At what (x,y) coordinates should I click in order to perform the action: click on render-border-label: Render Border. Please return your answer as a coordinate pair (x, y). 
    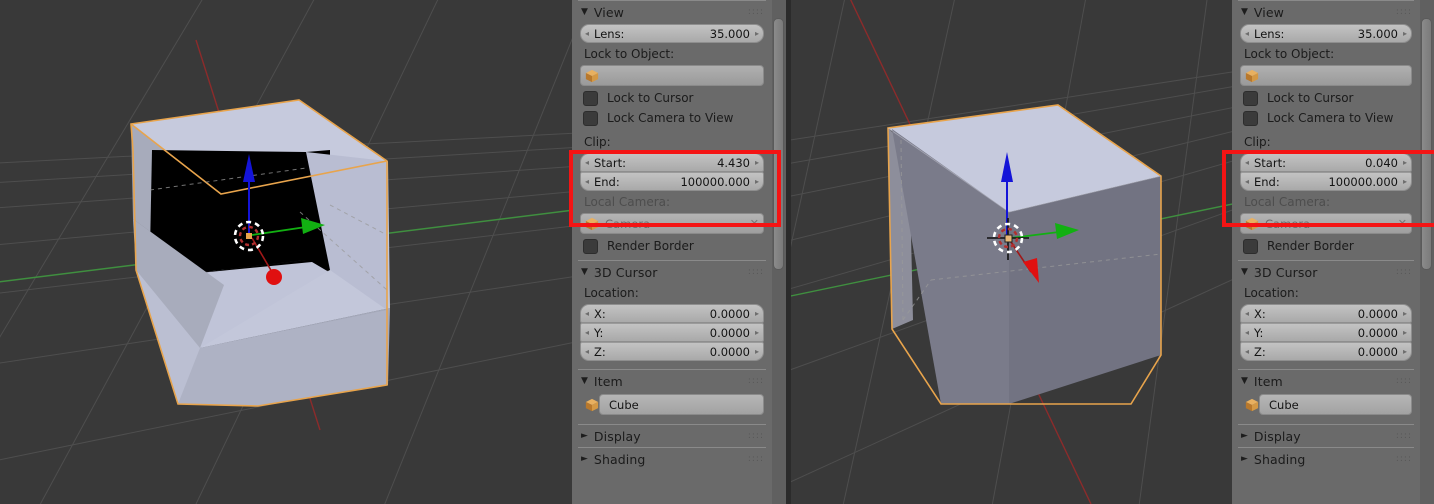
    Looking at the image, I should click on (1310, 246).